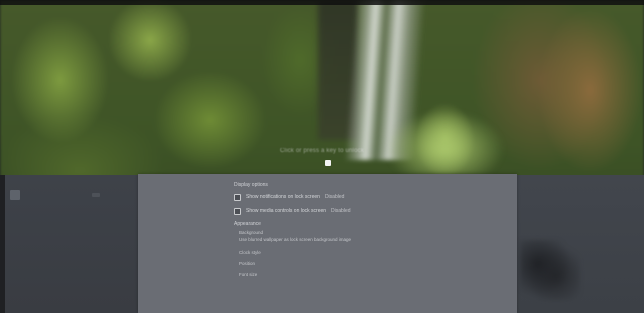  What do you see at coordinates (248, 275) in the screenshot?
I see `setting-item: Font size` at bounding box center [248, 275].